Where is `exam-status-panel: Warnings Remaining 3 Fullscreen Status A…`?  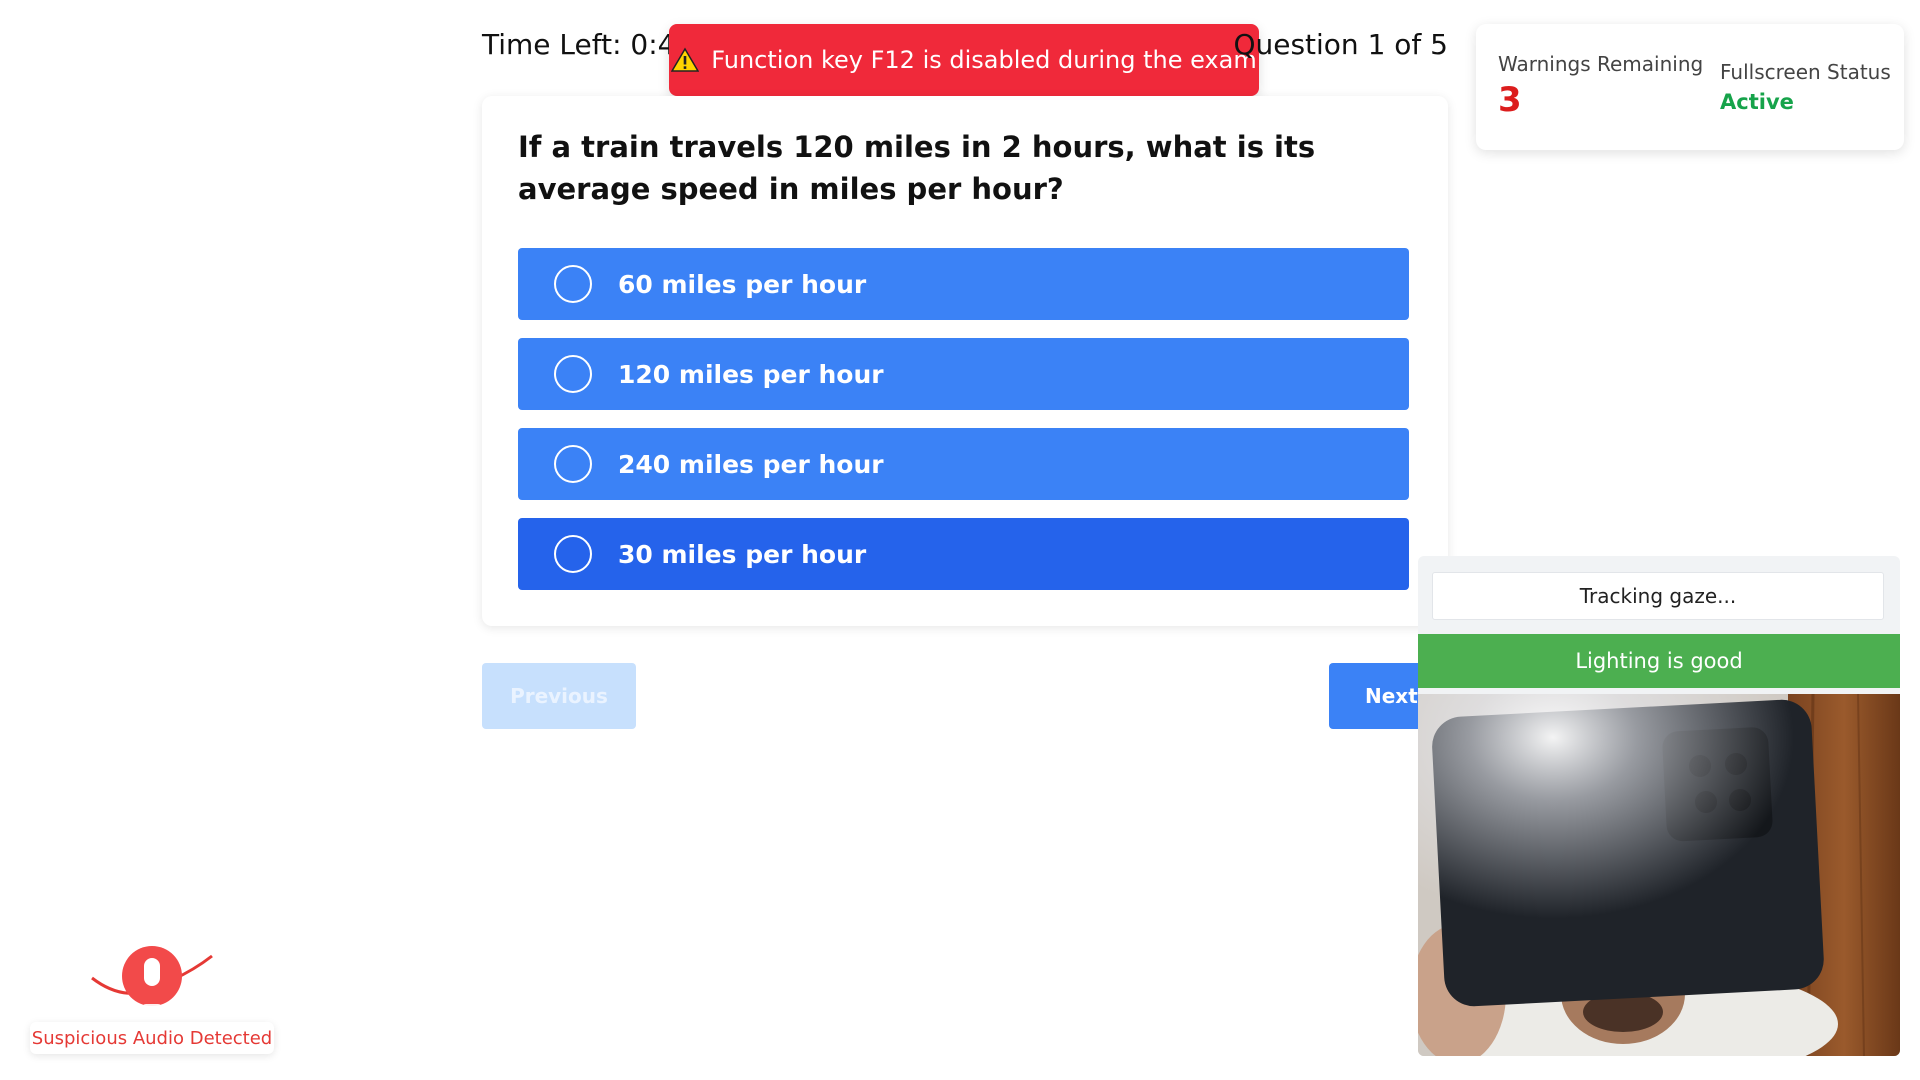 exam-status-panel: Warnings Remaining 3 Fullscreen Status A… is located at coordinates (1690, 87).